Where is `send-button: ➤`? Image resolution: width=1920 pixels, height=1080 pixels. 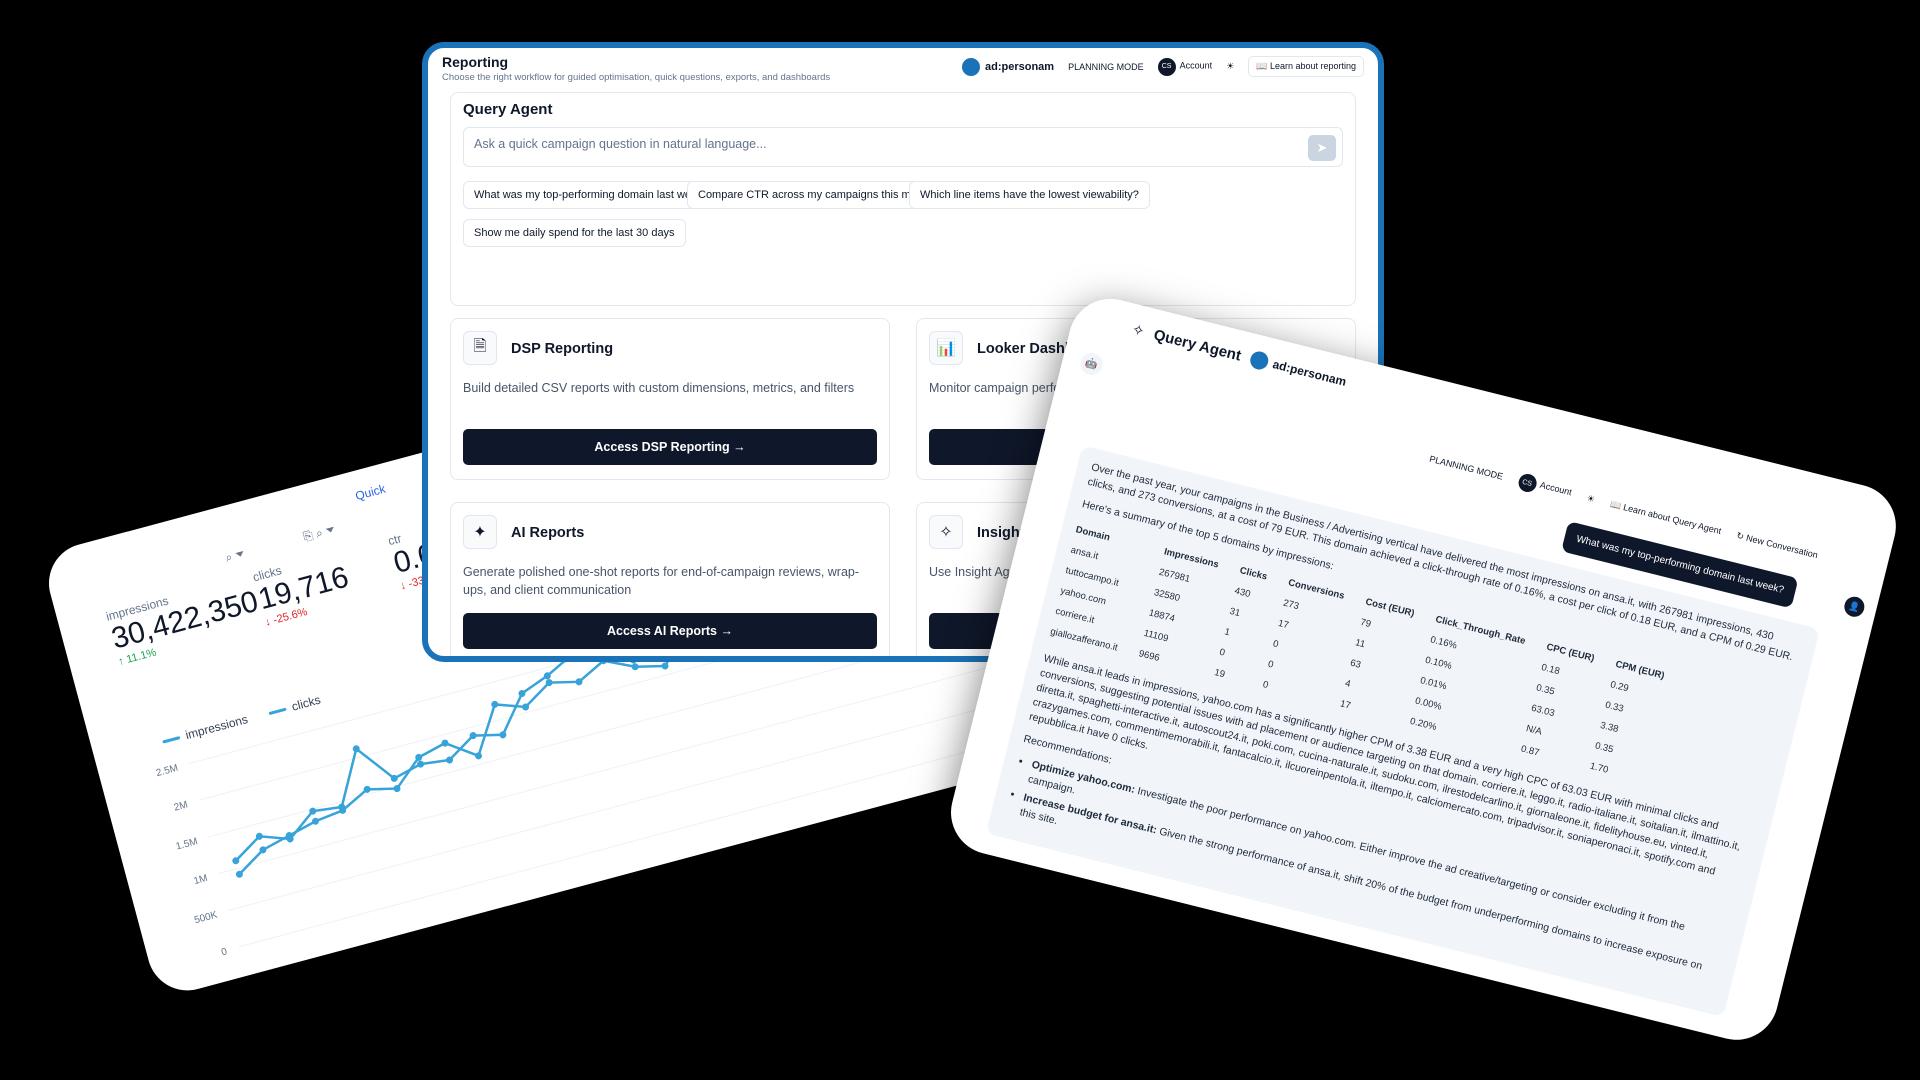
send-button: ➤ is located at coordinates (1322, 148).